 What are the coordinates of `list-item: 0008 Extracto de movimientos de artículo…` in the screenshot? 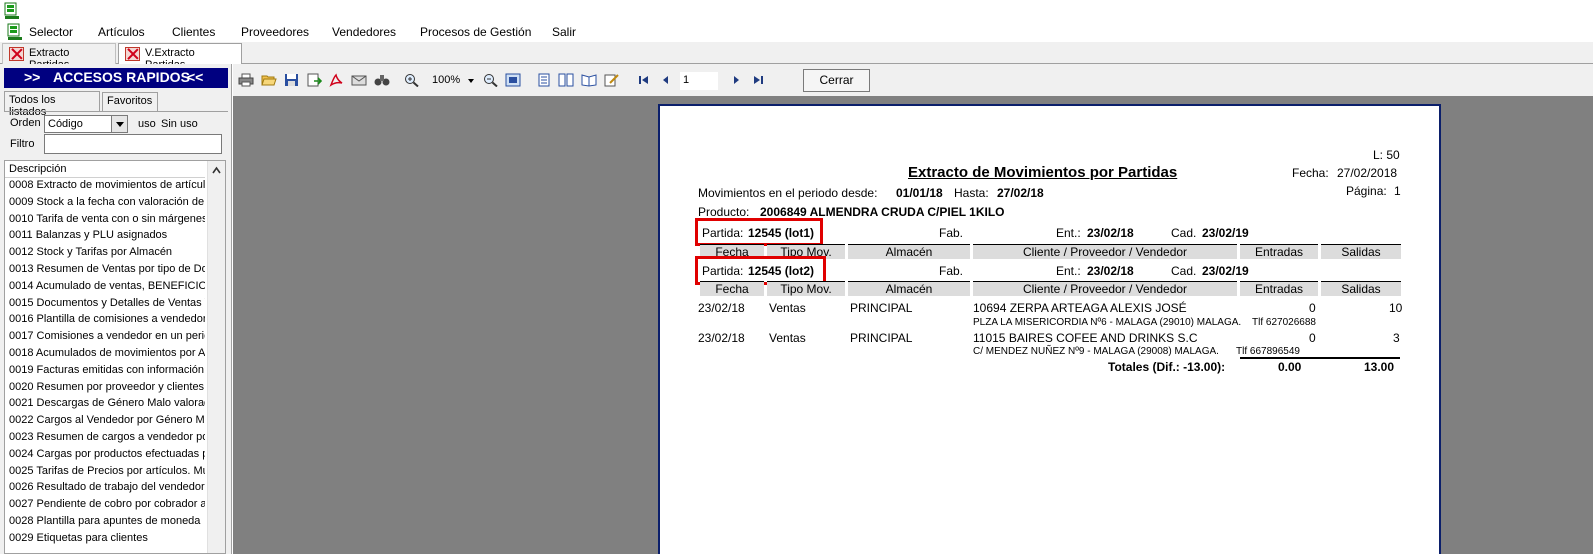 It's located at (105, 186).